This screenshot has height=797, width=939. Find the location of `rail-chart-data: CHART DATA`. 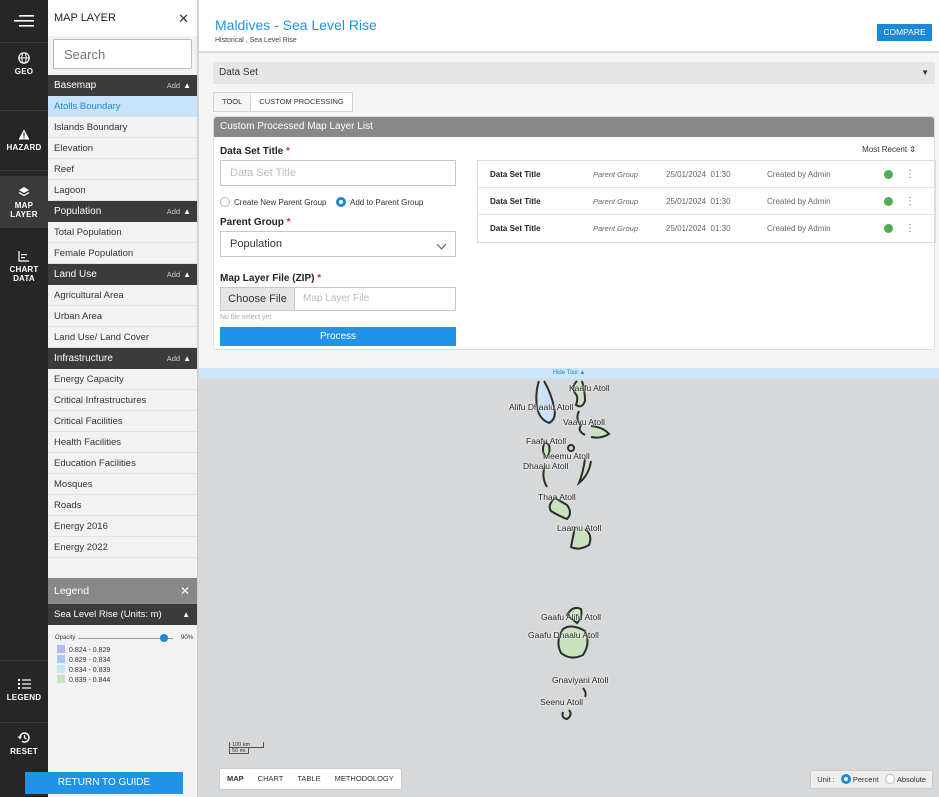

rail-chart-data: CHART DATA is located at coordinates (24, 266).